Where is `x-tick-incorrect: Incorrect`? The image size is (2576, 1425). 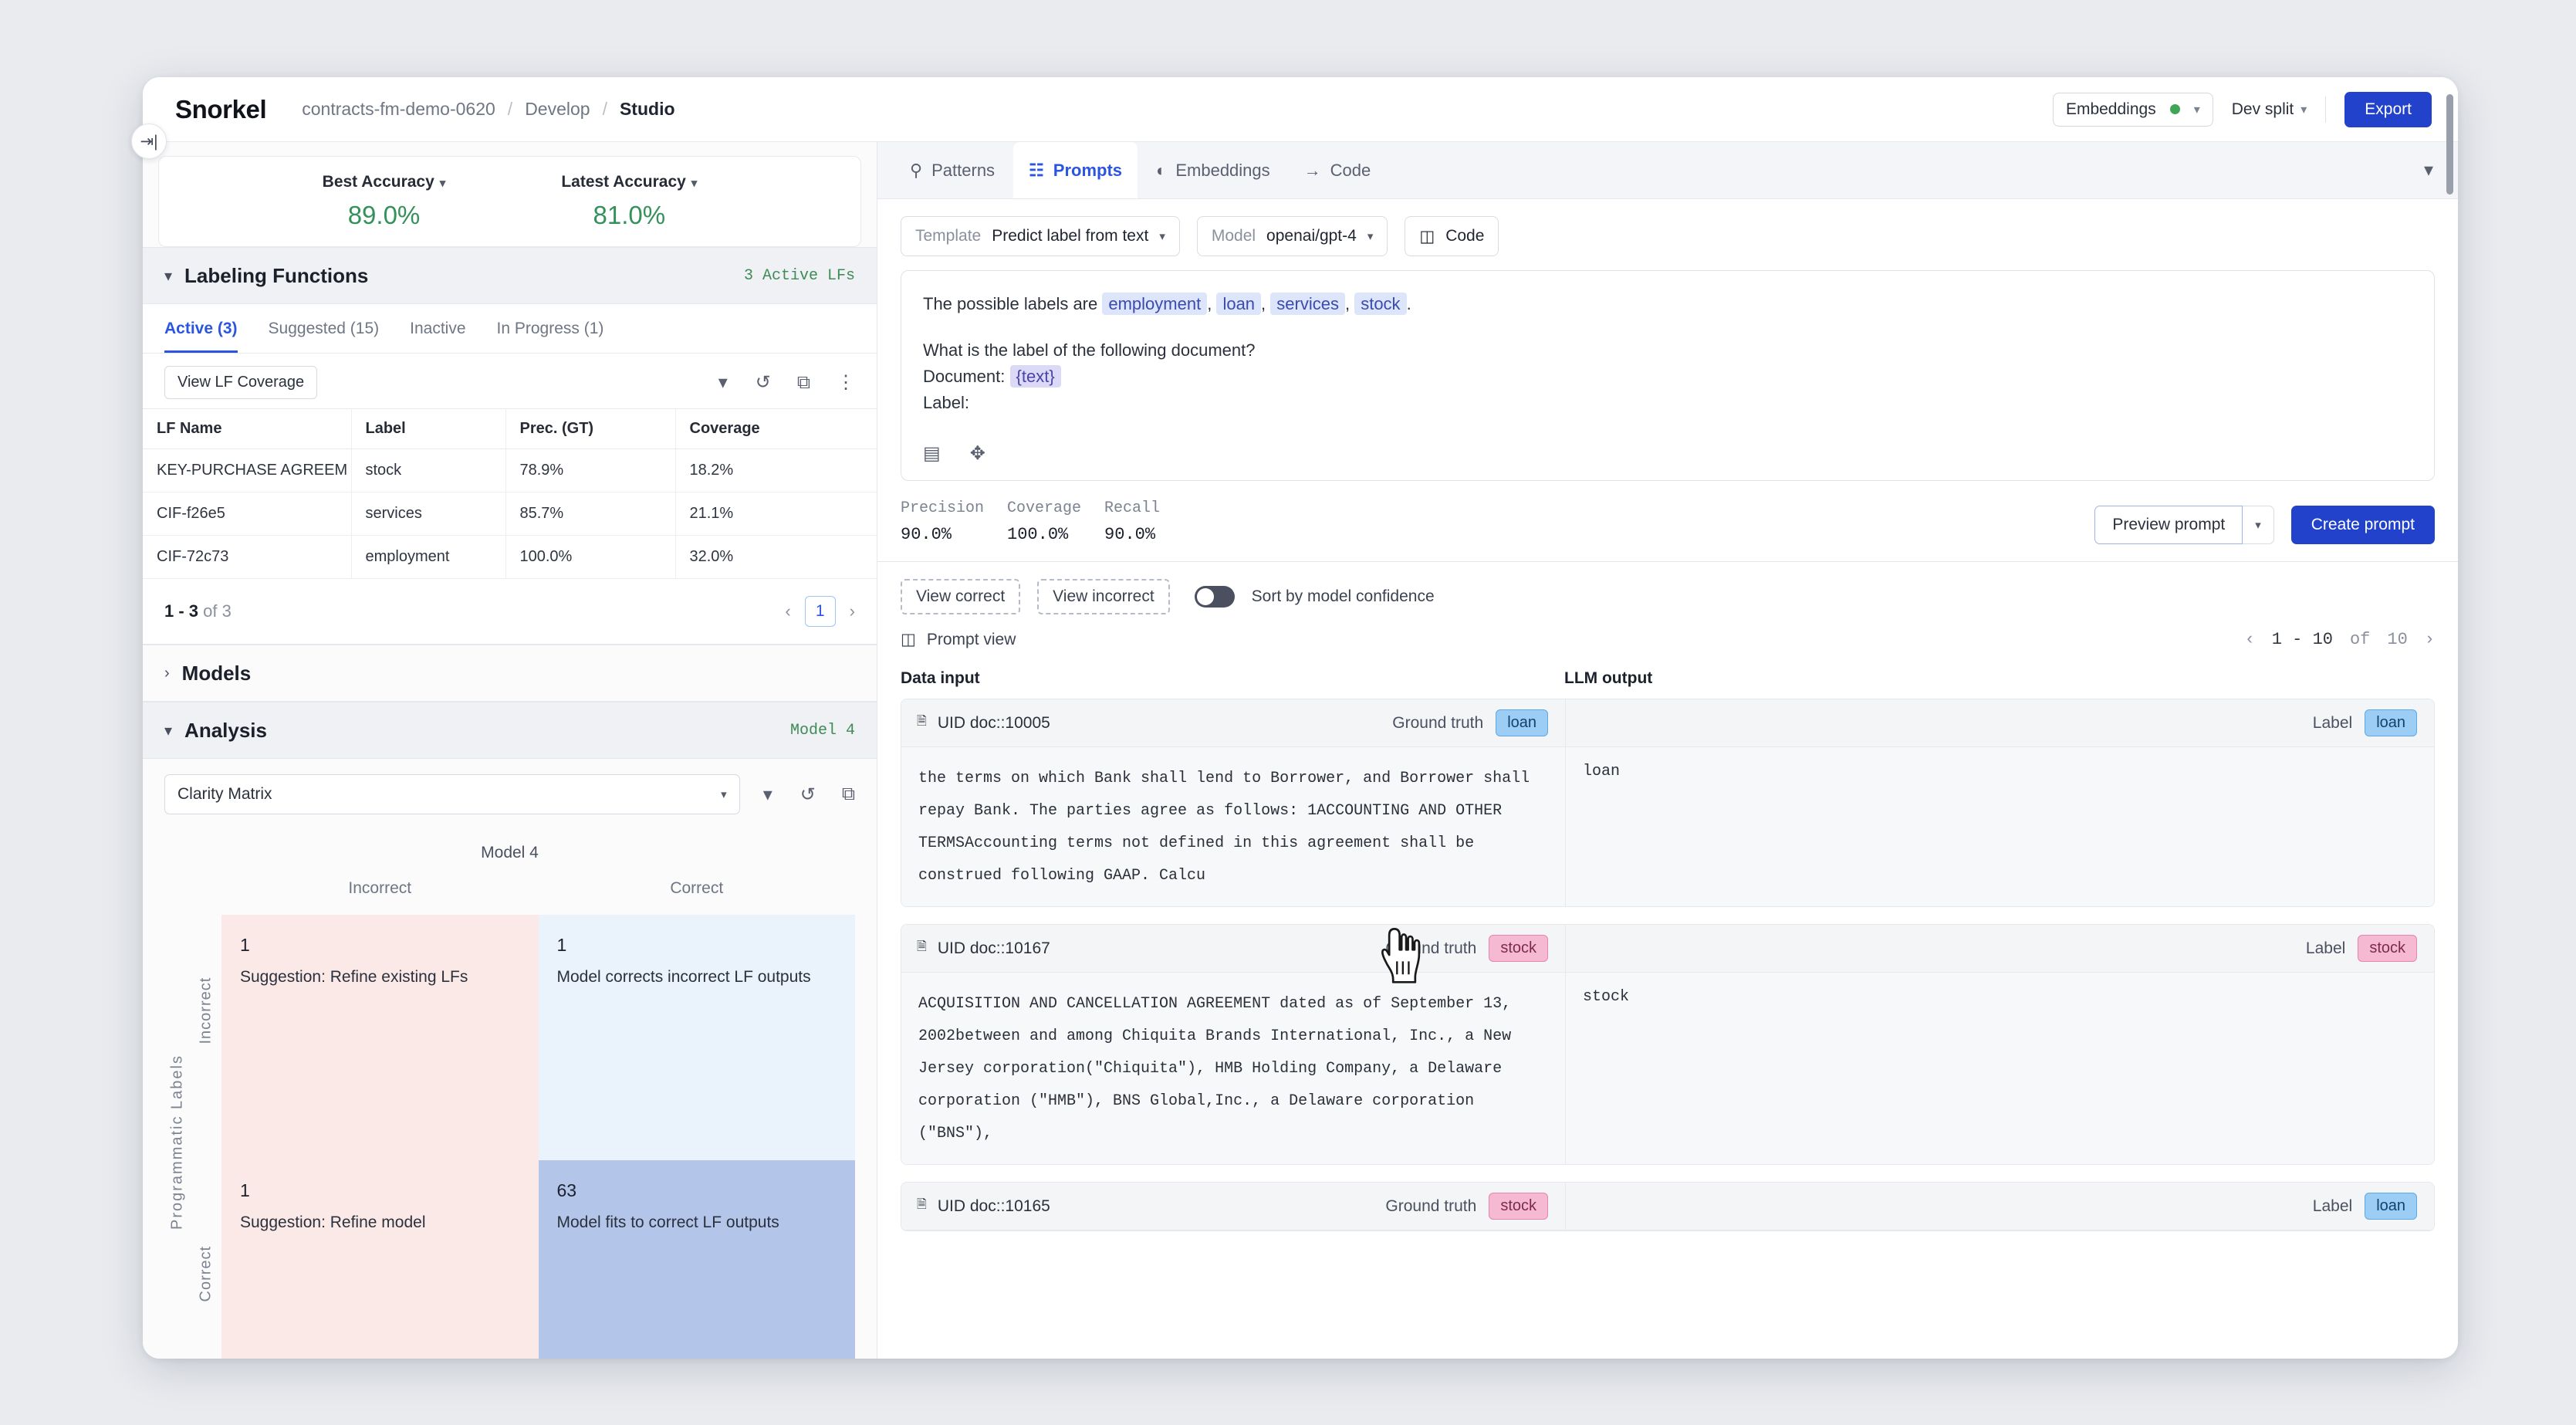
x-tick-incorrect: Incorrect is located at coordinates (380, 888).